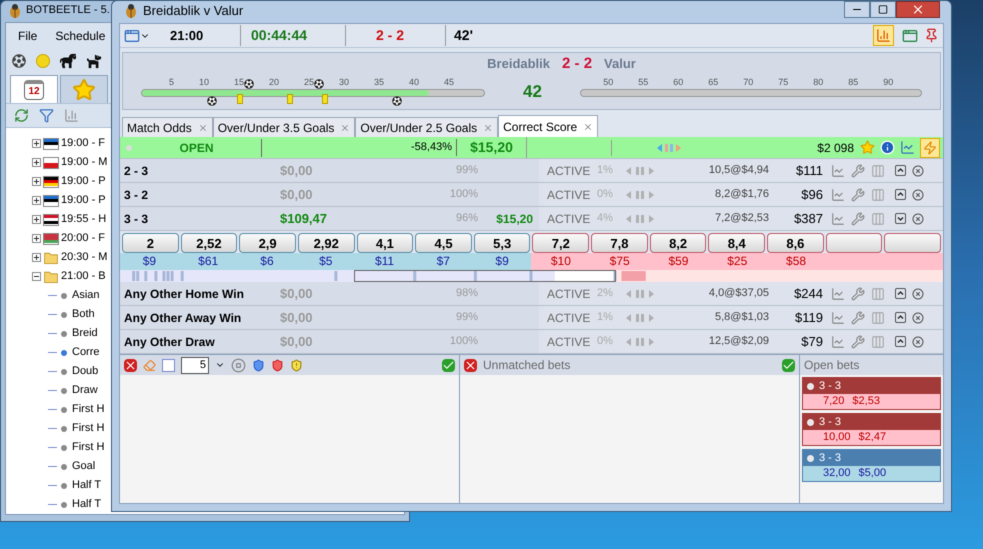  I want to click on runner-name: Any Other Away Win, so click(197, 317).